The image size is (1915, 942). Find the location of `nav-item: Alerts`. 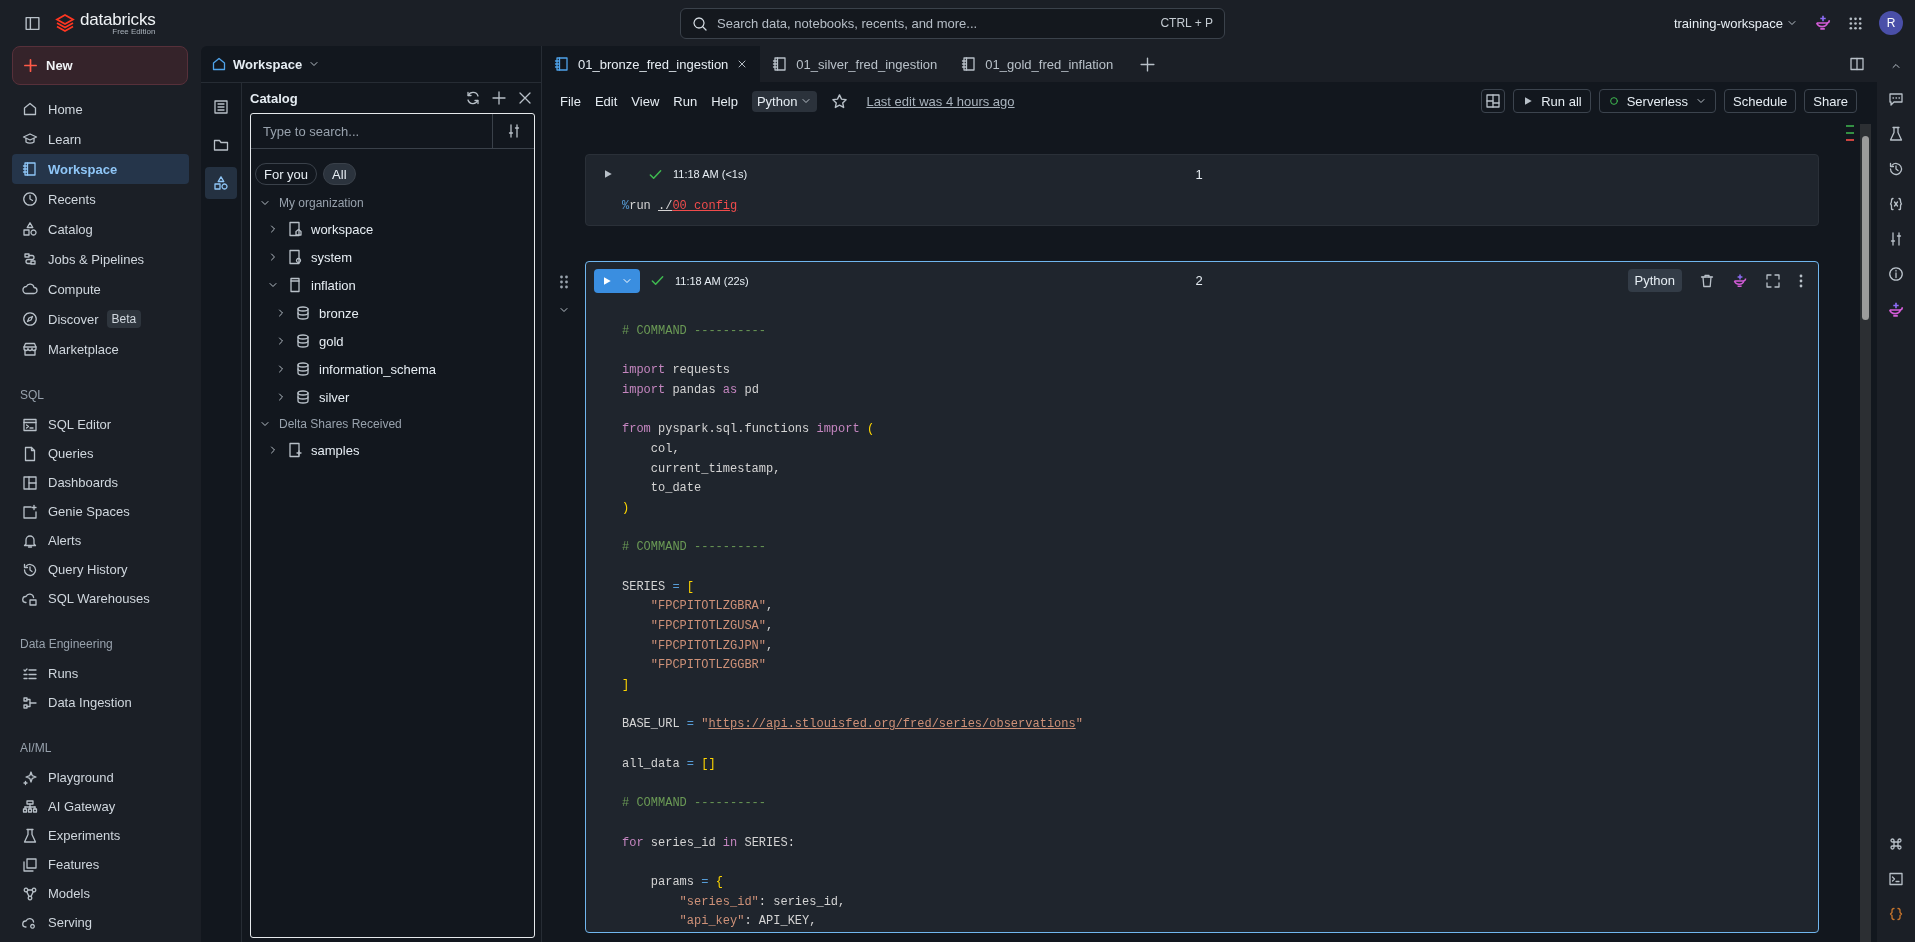

nav-item: Alerts is located at coordinates (100, 540).